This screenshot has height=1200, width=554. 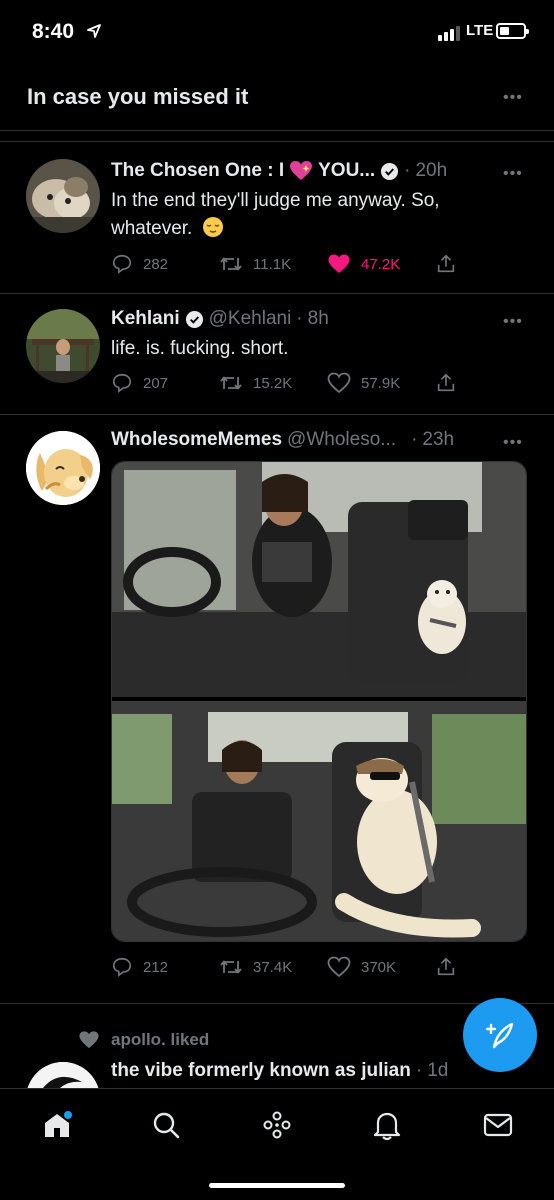 I want to click on nav-notifications, so click(x=387, y=1125).